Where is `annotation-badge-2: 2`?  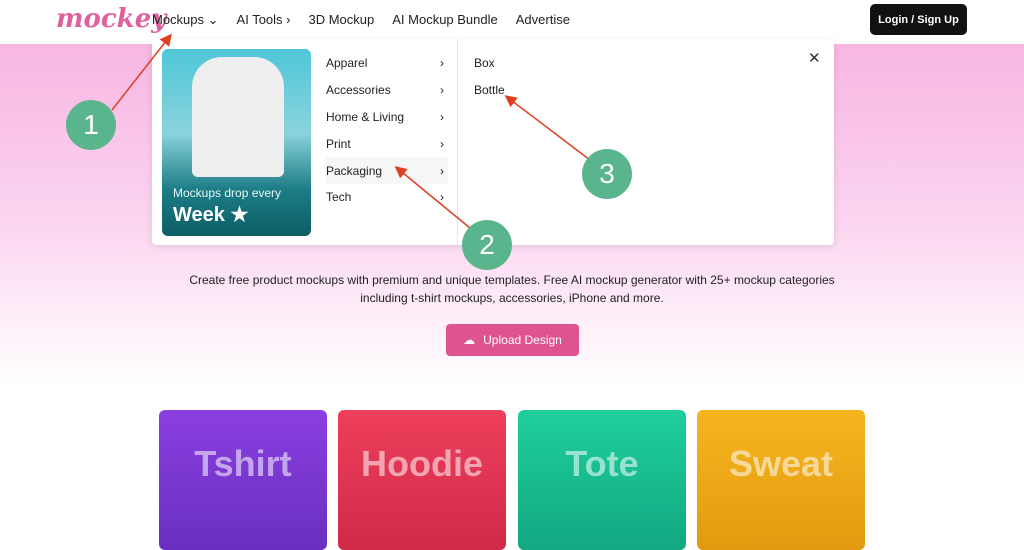
annotation-badge-2: 2 is located at coordinates (487, 245).